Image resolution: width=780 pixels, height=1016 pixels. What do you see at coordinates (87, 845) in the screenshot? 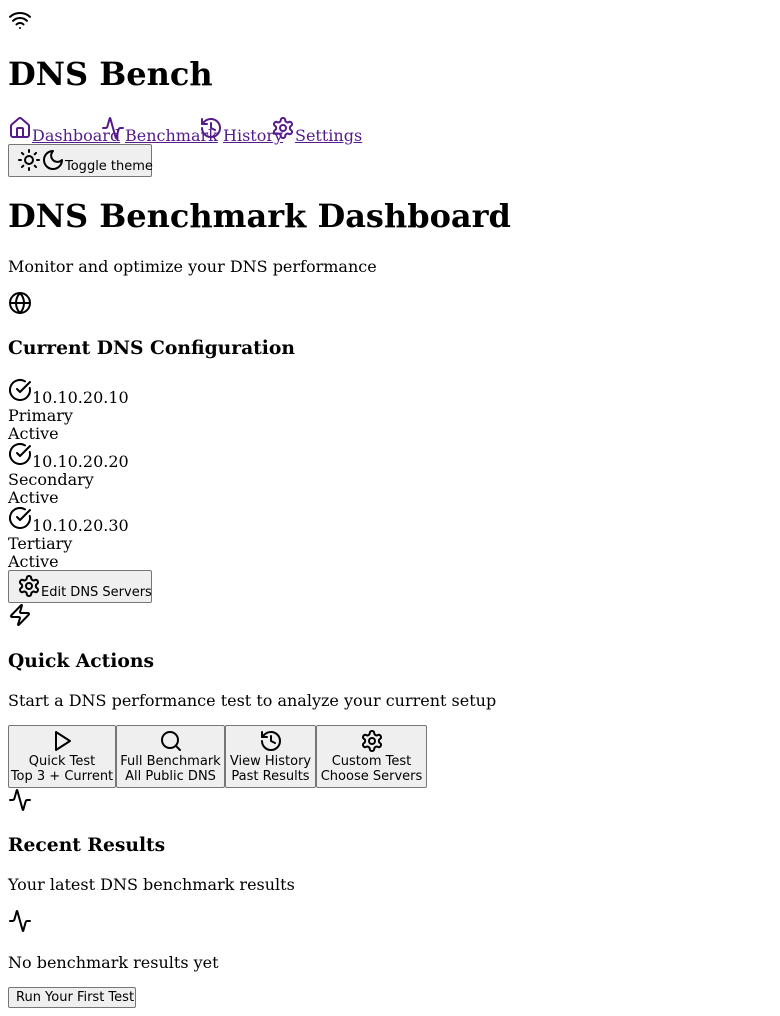
I see `recent-results-title: Recent Results` at bounding box center [87, 845].